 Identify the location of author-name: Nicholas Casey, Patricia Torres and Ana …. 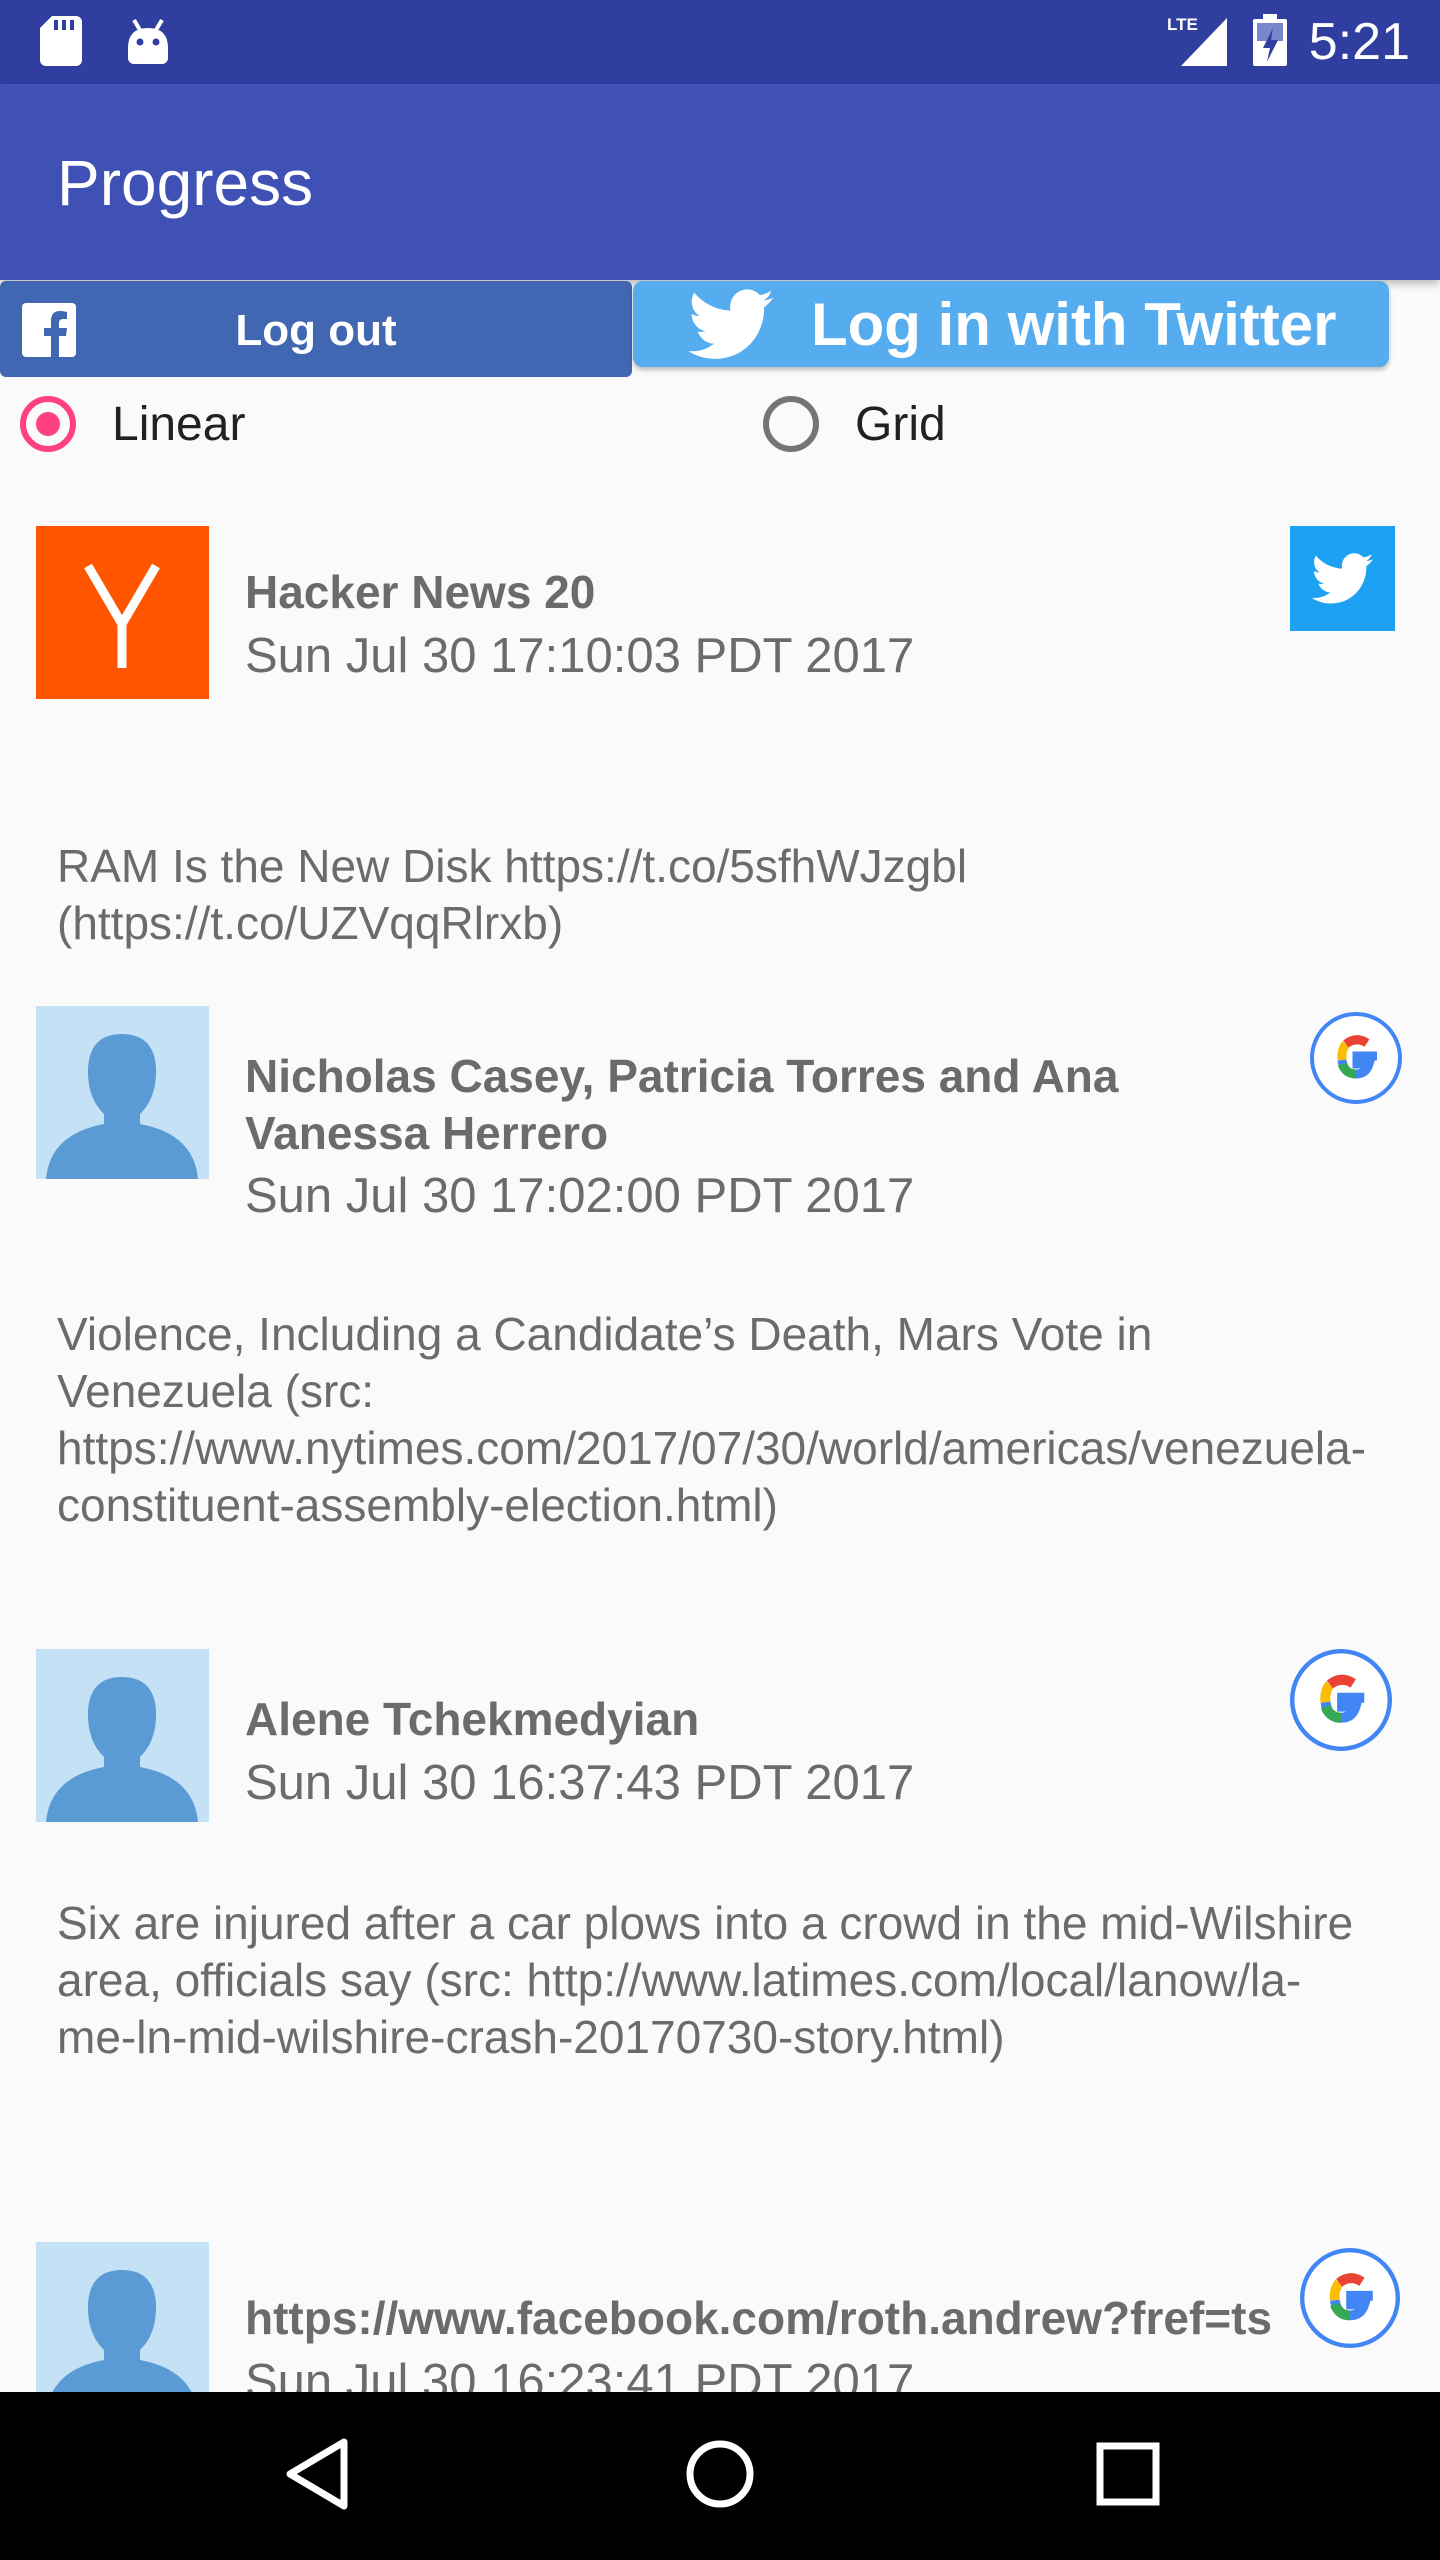
(682, 1104).